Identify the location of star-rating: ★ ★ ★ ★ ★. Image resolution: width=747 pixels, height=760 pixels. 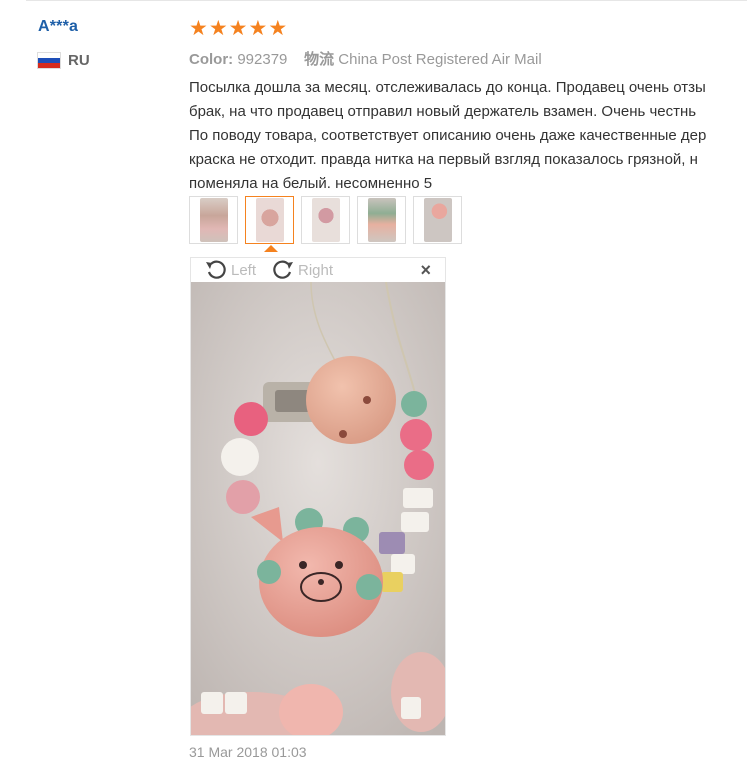
(238, 29).